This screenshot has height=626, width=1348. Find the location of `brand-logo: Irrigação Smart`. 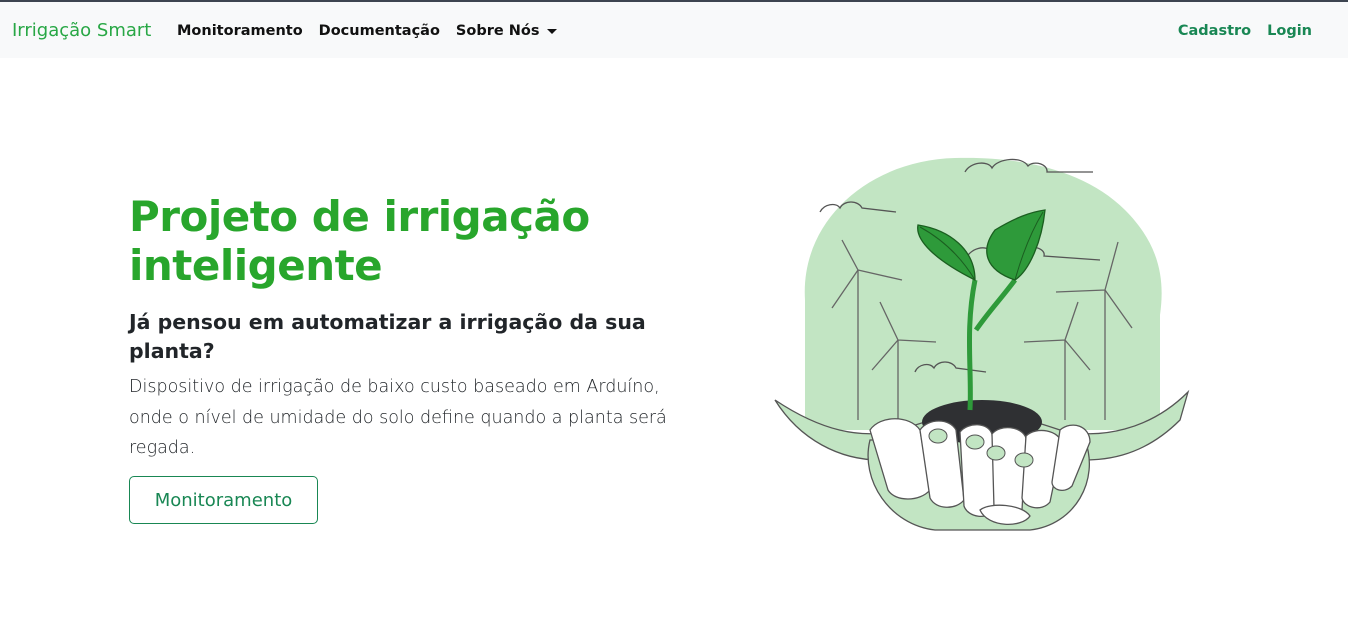

brand-logo: Irrigação Smart is located at coordinates (81, 30).